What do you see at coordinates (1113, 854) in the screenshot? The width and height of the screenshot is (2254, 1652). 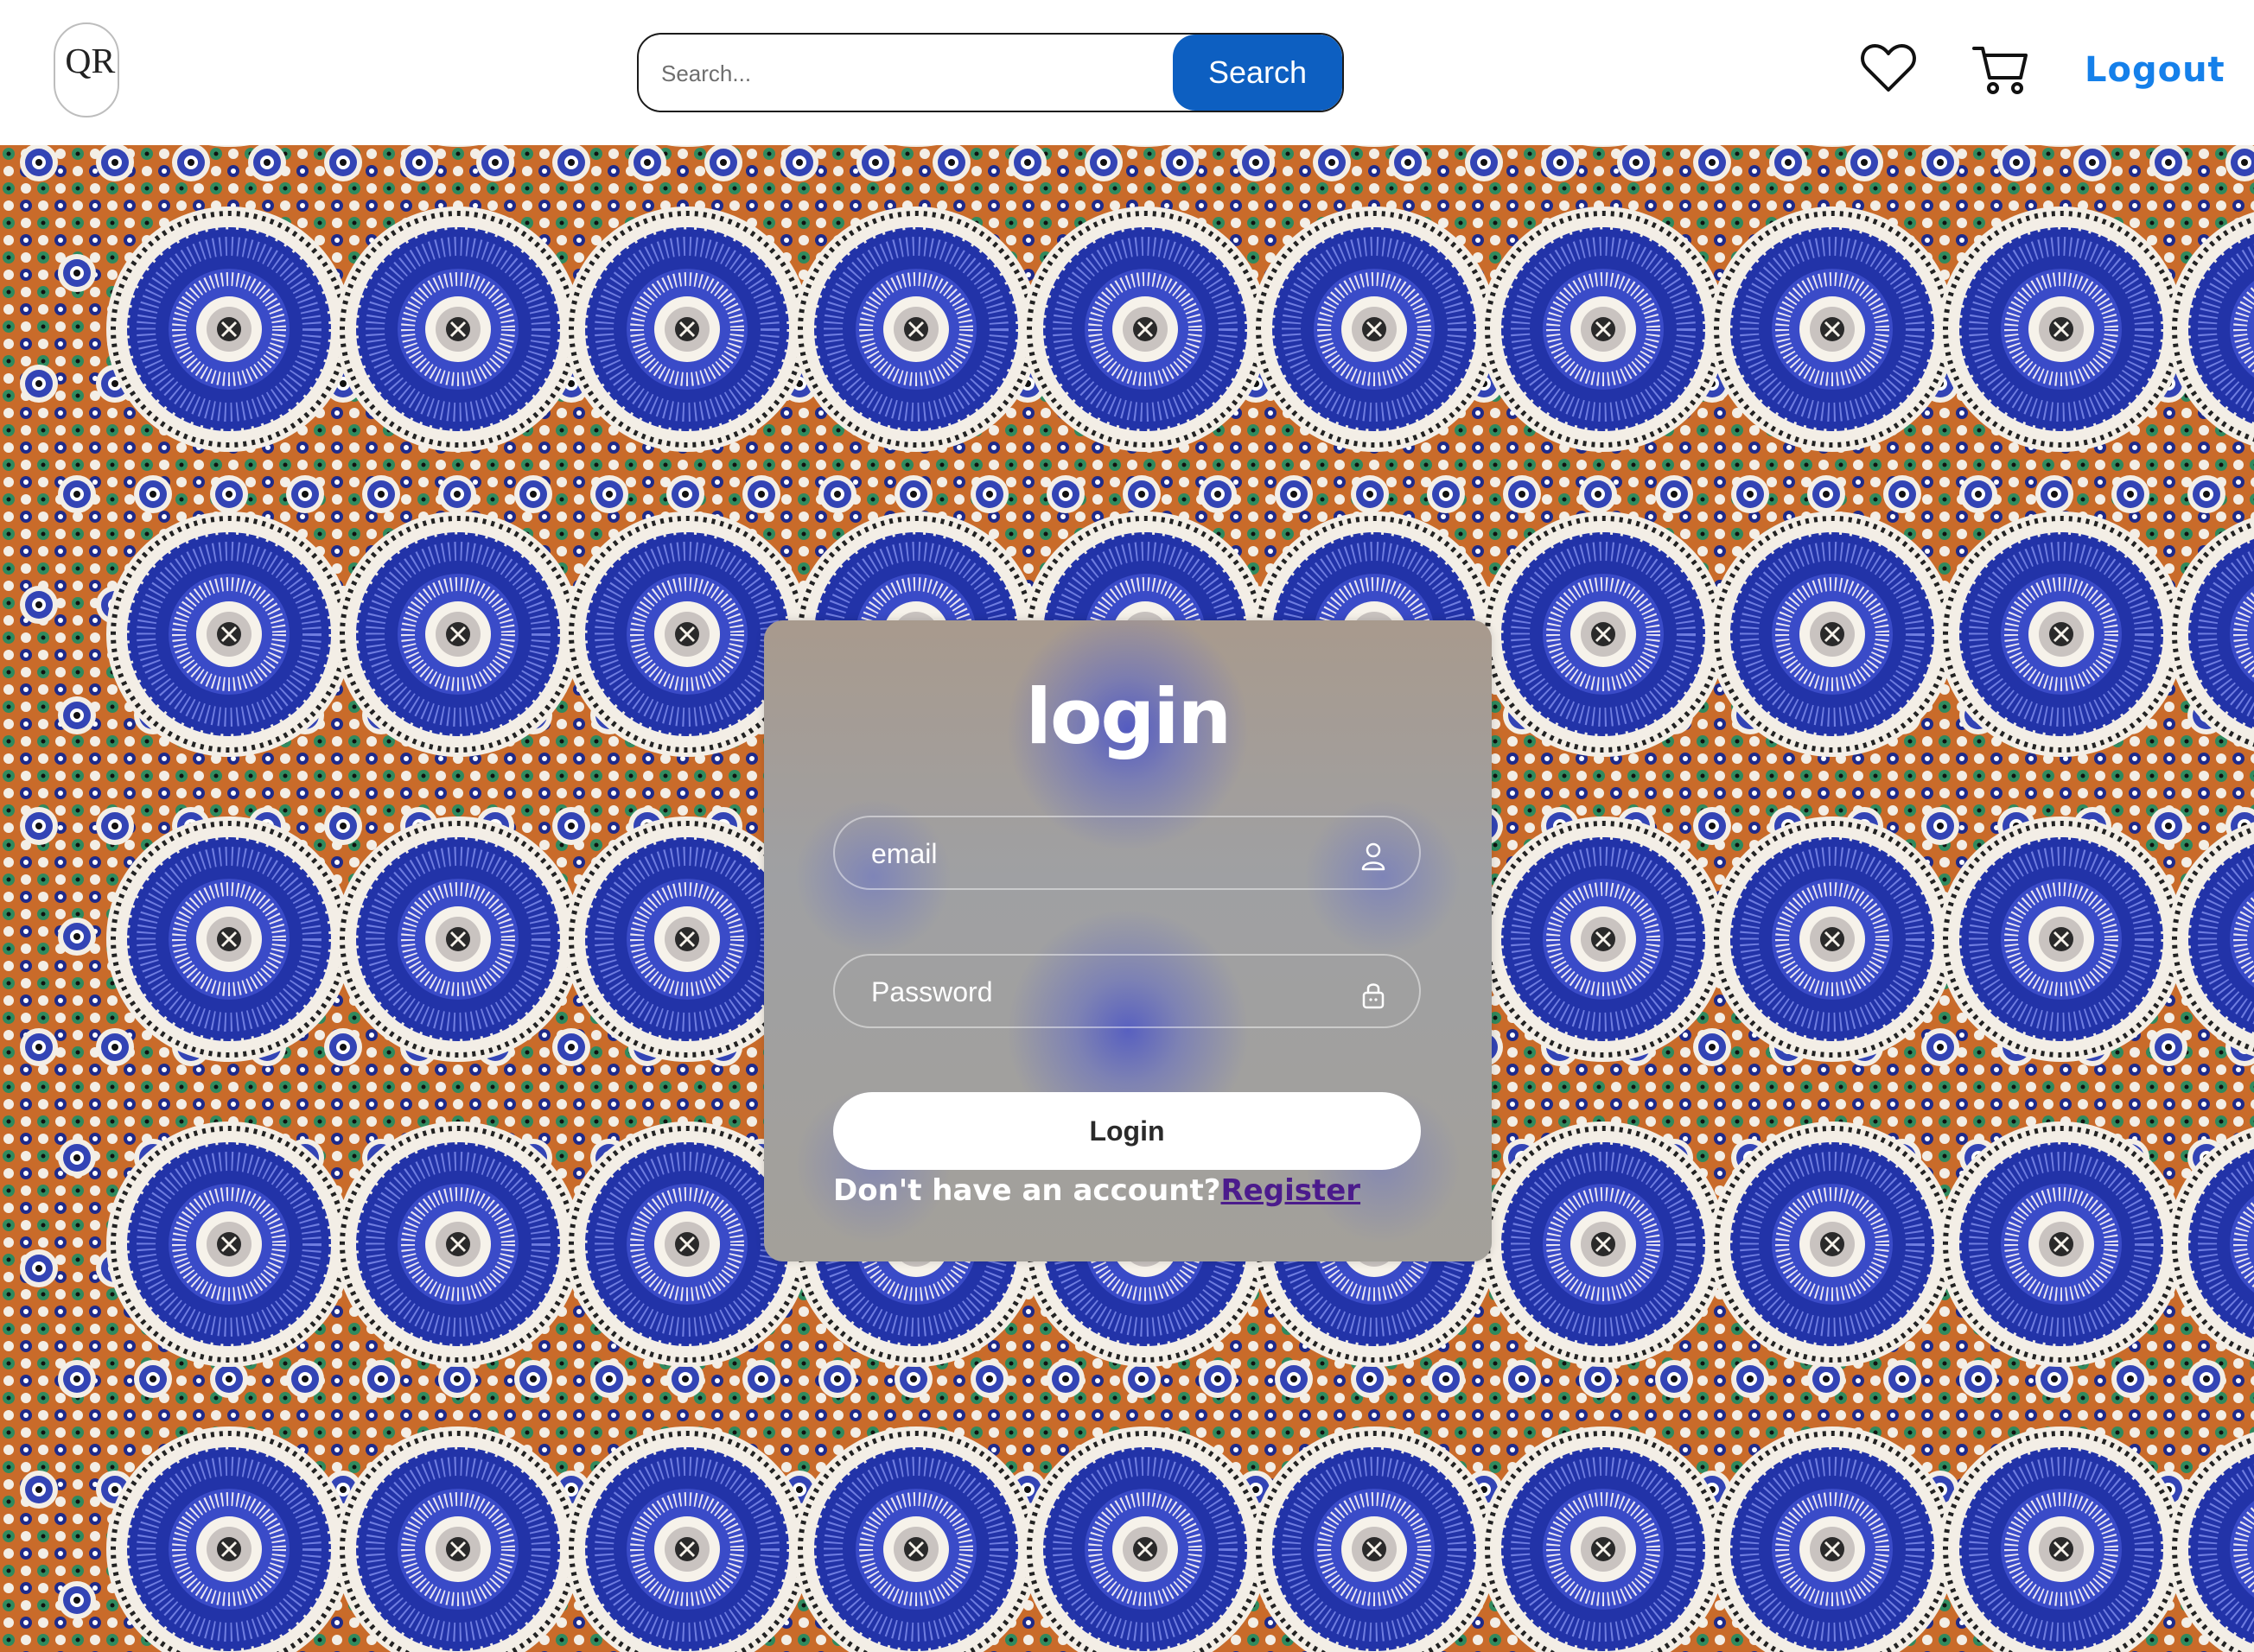 I see `email-input` at bounding box center [1113, 854].